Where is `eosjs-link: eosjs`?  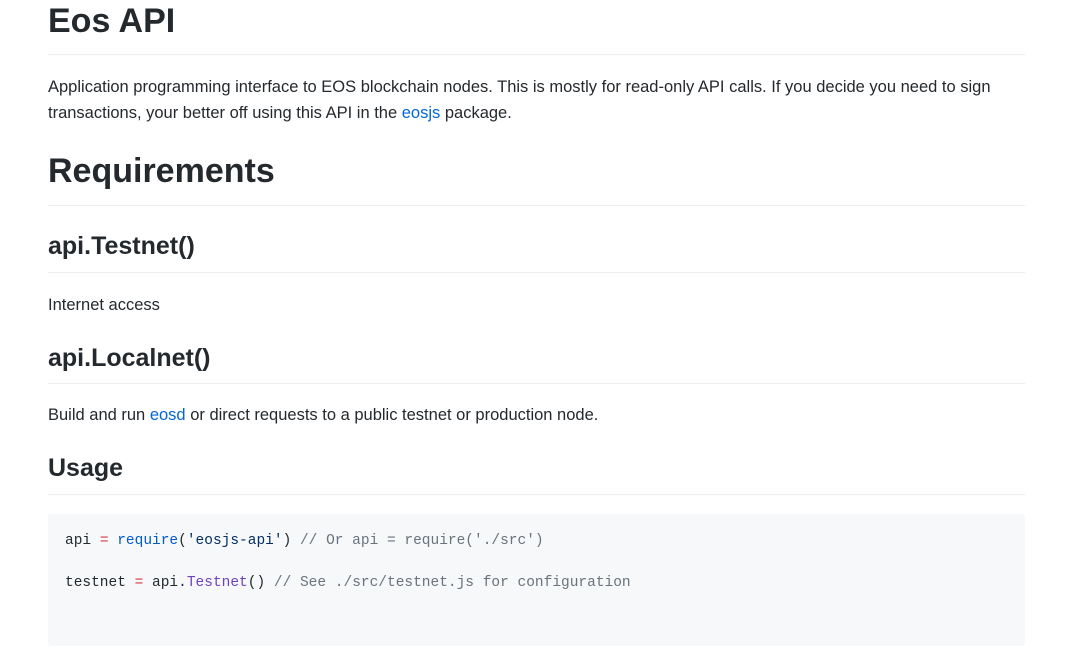 eosjs-link: eosjs is located at coordinates (421, 113).